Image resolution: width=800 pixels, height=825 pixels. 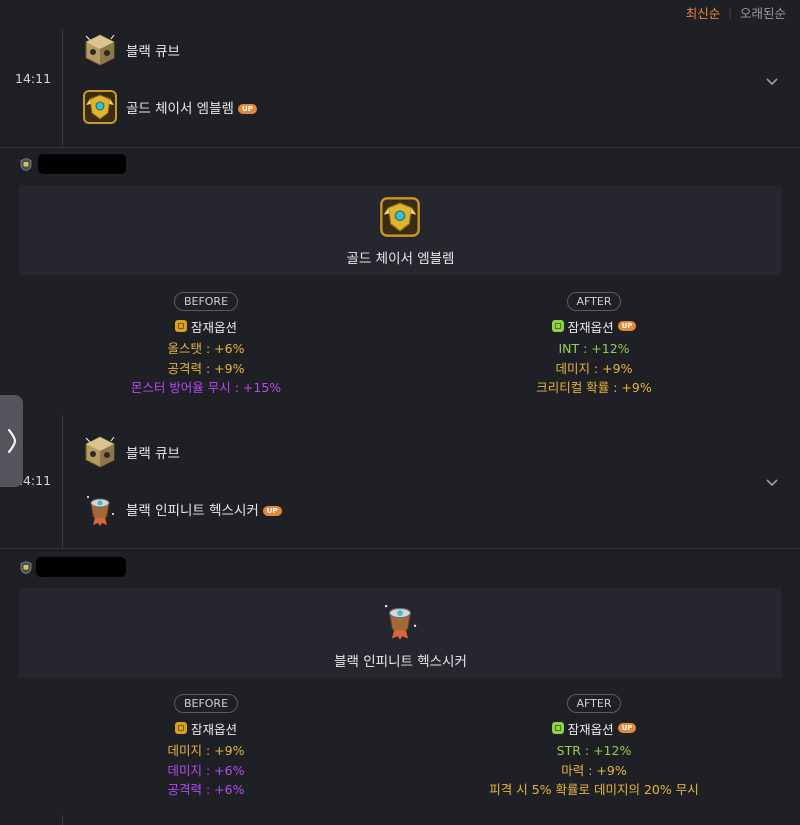 I want to click on item-card: 골드 체이서 엠블렘, so click(x=400, y=230).